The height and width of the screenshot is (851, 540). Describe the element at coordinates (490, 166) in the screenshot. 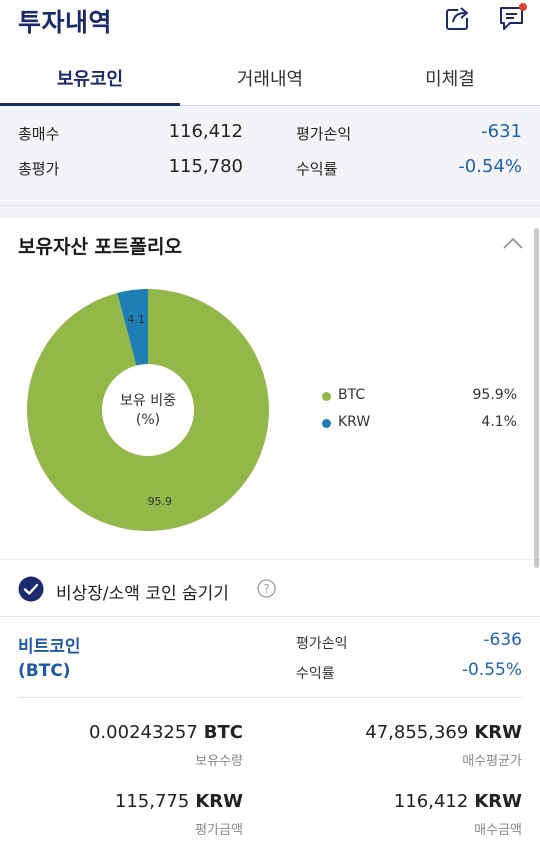

I see `return-value: -0.54%` at that location.